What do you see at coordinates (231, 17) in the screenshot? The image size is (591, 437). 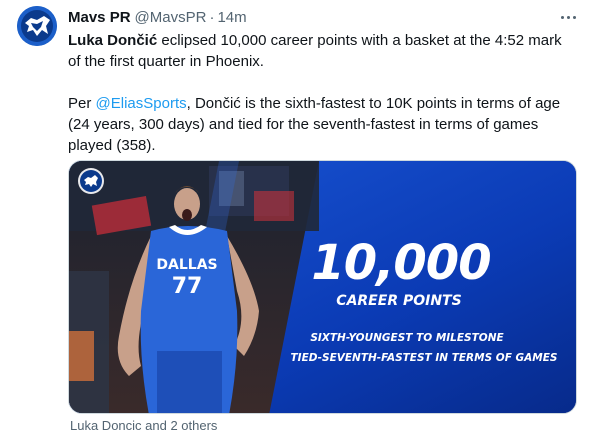 I see `timestamp: 14m` at bounding box center [231, 17].